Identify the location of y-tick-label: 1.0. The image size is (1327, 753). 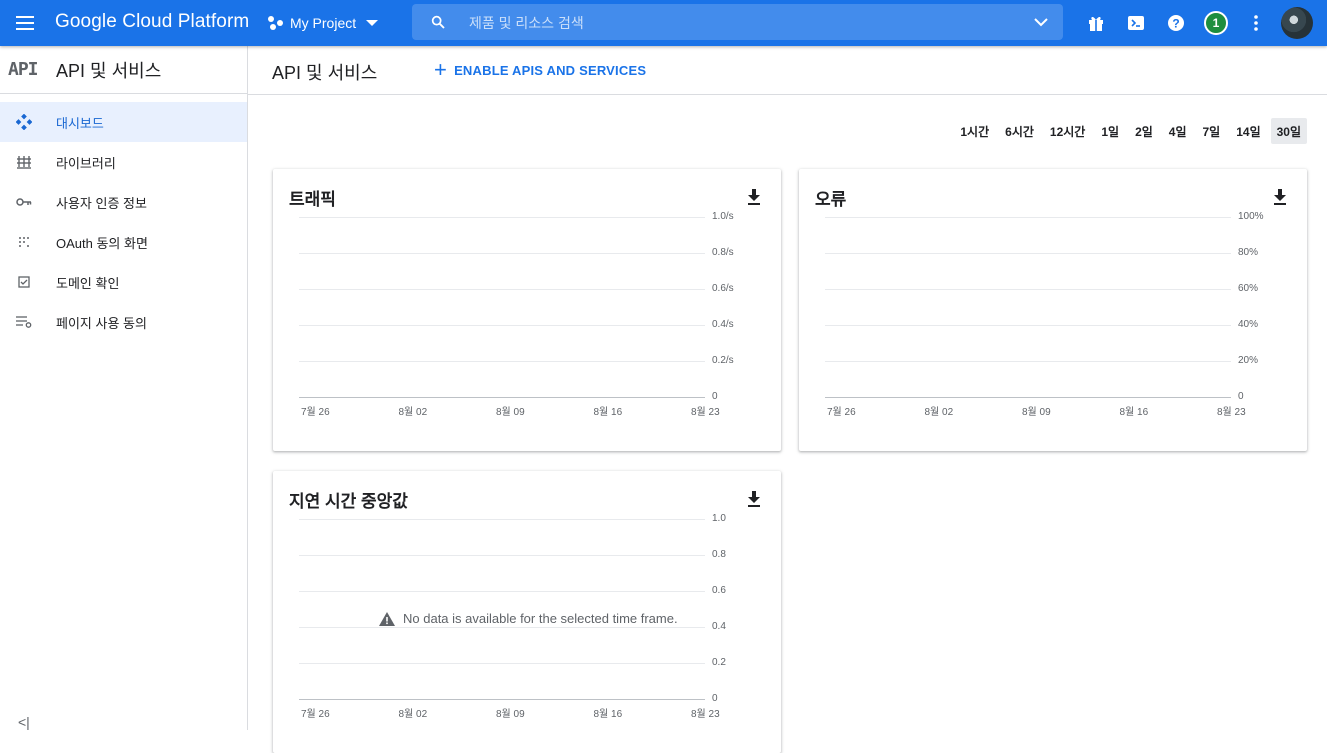
(719, 518).